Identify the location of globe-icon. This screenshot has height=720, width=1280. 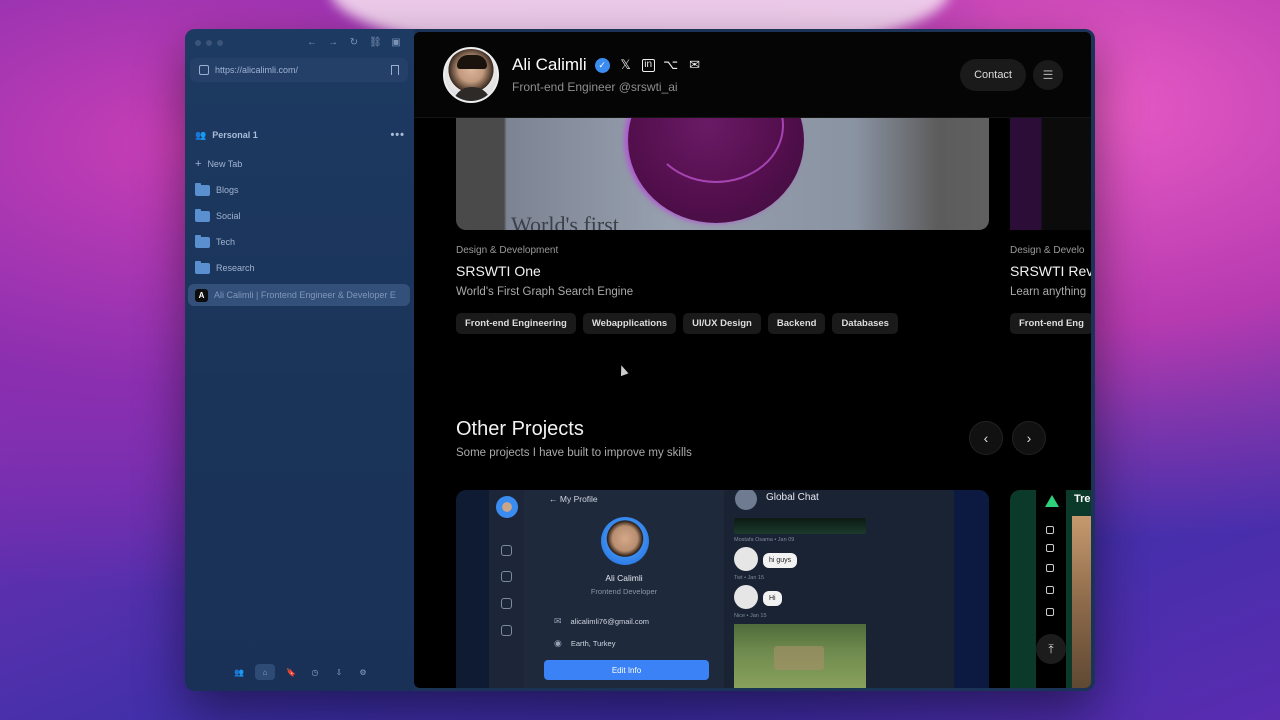
(746, 500).